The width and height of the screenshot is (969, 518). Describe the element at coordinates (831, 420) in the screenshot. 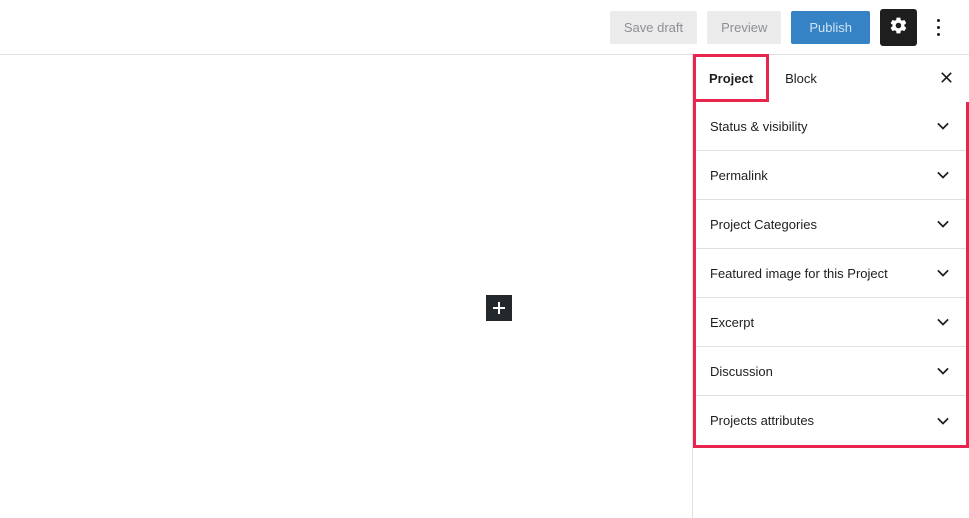

I see `panel-projects-attributes: Projects attributes` at that location.